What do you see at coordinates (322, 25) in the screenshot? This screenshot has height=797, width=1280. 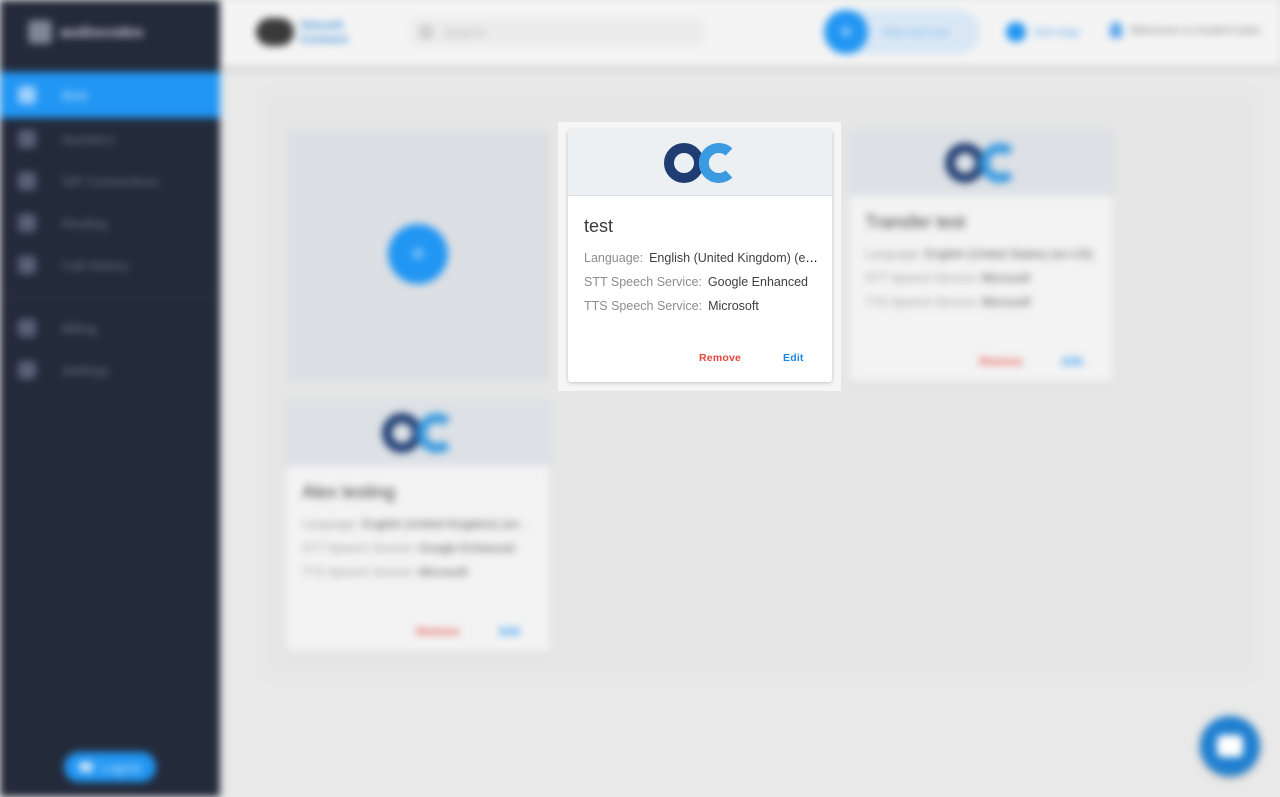 I see `product-name-line1: VoiceAI` at bounding box center [322, 25].